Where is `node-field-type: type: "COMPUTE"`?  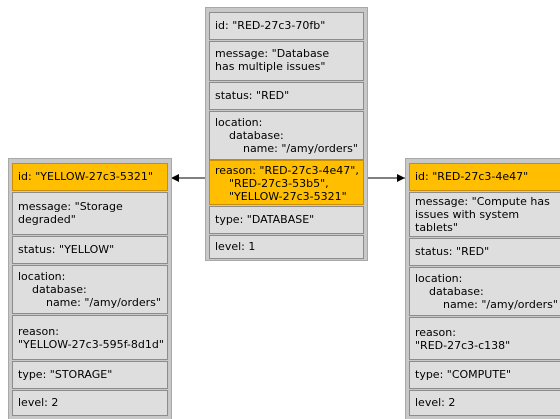 node-field-type: type: "COMPUTE" is located at coordinates (484, 375).